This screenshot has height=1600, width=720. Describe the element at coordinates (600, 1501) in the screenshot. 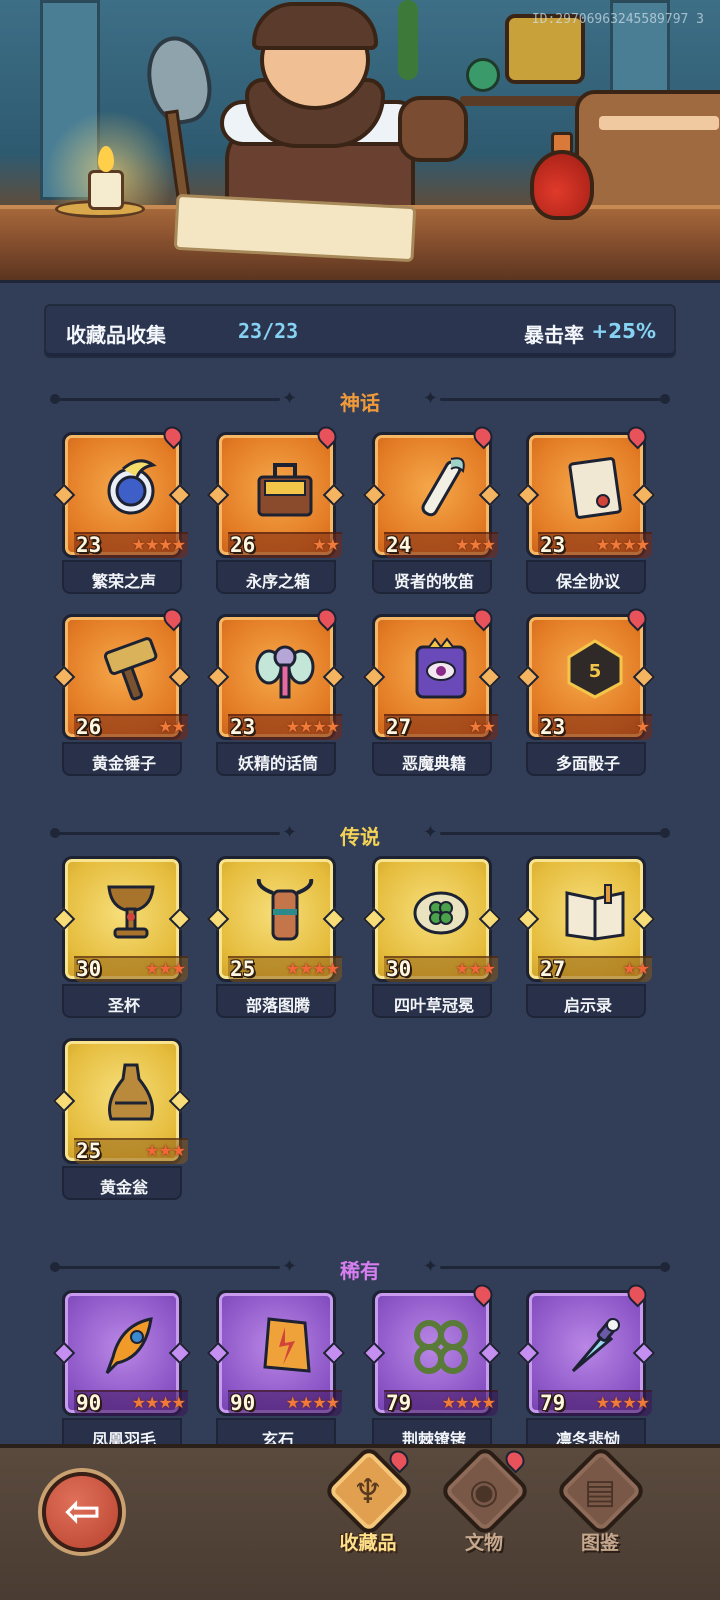

I see `tab-codex: ▤ 图鉴` at that location.